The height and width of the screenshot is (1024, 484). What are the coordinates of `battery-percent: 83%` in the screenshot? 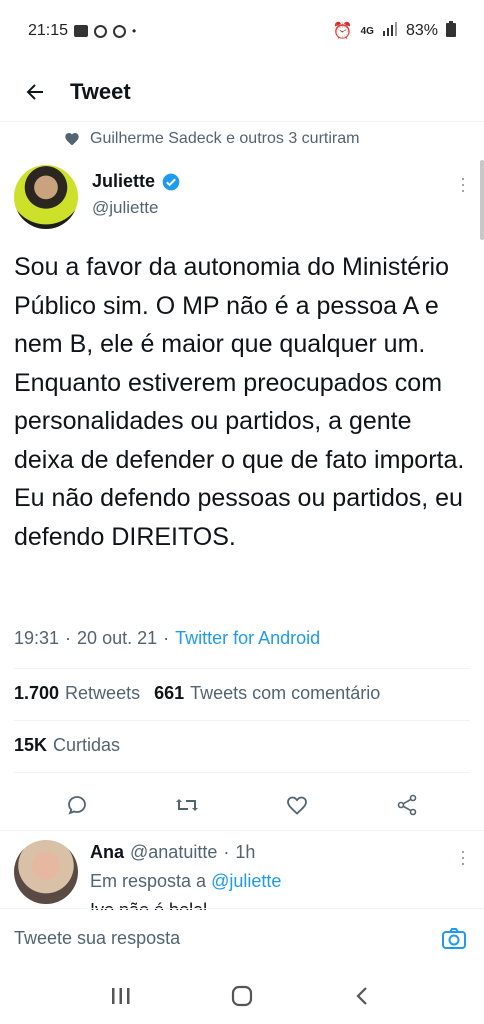 It's located at (421, 30).